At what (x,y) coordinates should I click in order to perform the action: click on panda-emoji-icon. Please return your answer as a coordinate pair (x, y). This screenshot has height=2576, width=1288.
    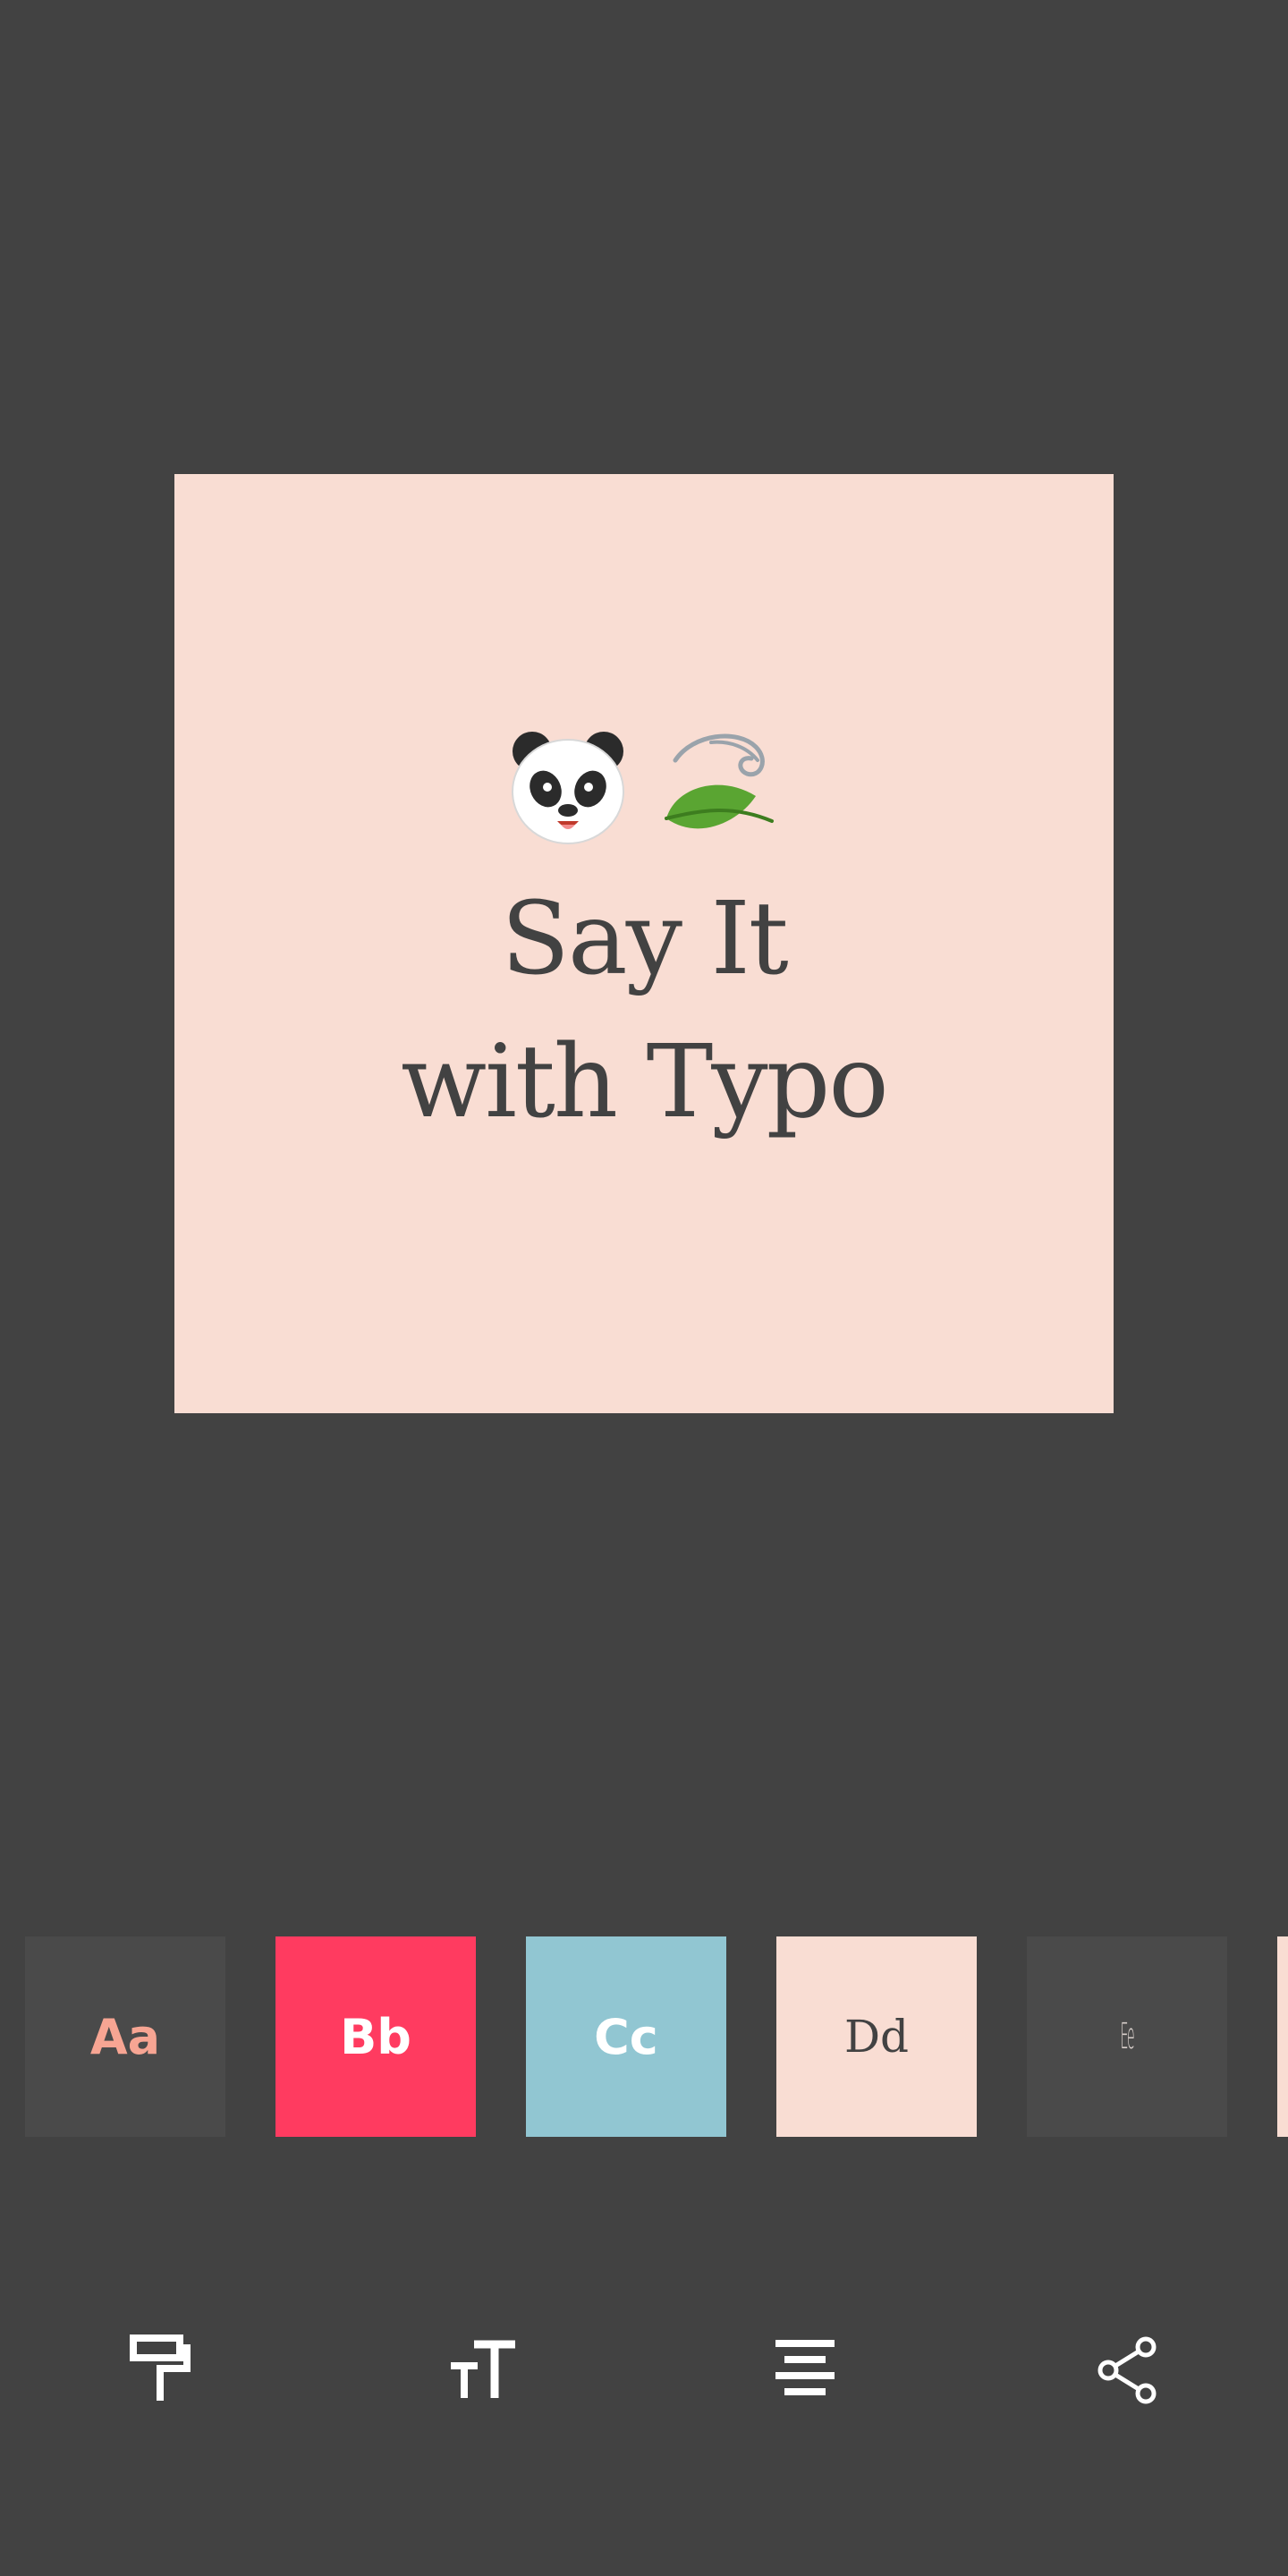
    Looking at the image, I should click on (568, 788).